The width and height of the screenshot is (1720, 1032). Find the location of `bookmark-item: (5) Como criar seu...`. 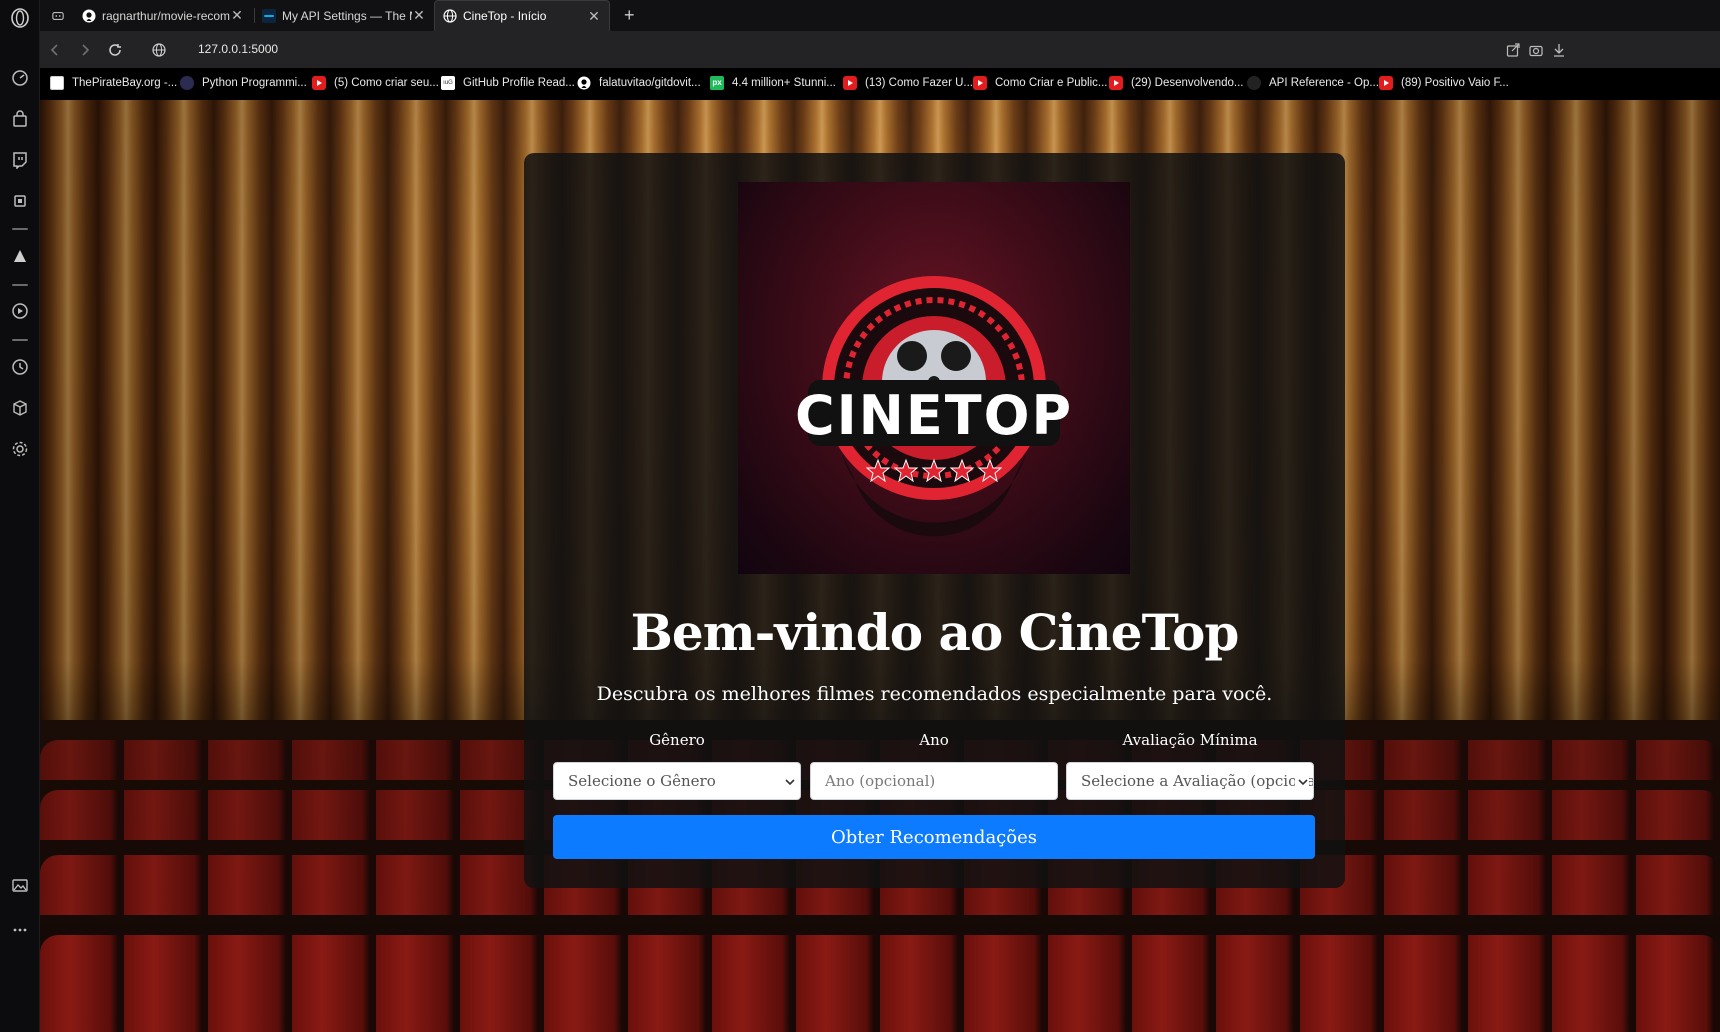

bookmark-item: (5) Como criar seu... is located at coordinates (375, 83).